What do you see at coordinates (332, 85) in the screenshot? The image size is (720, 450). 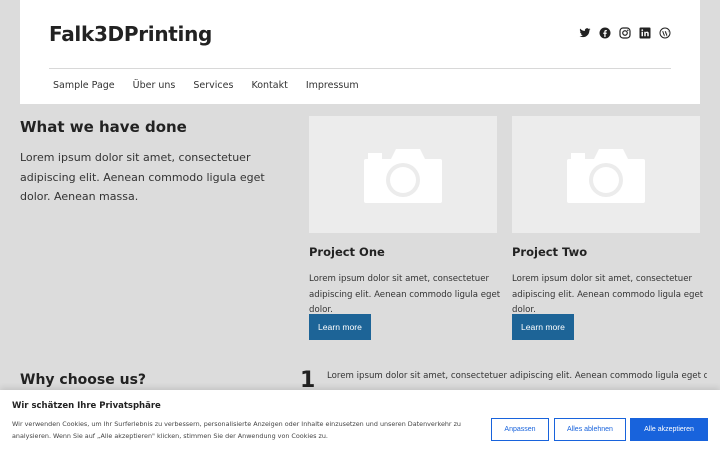 I see `nav-item-impressum: Impressum` at bounding box center [332, 85].